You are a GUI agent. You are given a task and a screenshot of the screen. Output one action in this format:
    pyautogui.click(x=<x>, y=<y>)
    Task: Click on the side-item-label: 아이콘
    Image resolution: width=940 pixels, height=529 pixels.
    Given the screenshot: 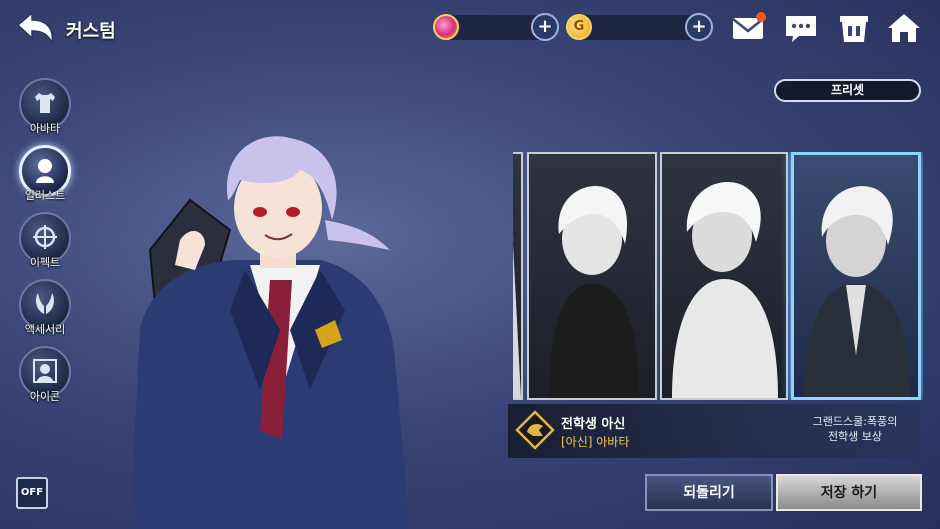 What is the action you would take?
    pyautogui.click(x=45, y=396)
    